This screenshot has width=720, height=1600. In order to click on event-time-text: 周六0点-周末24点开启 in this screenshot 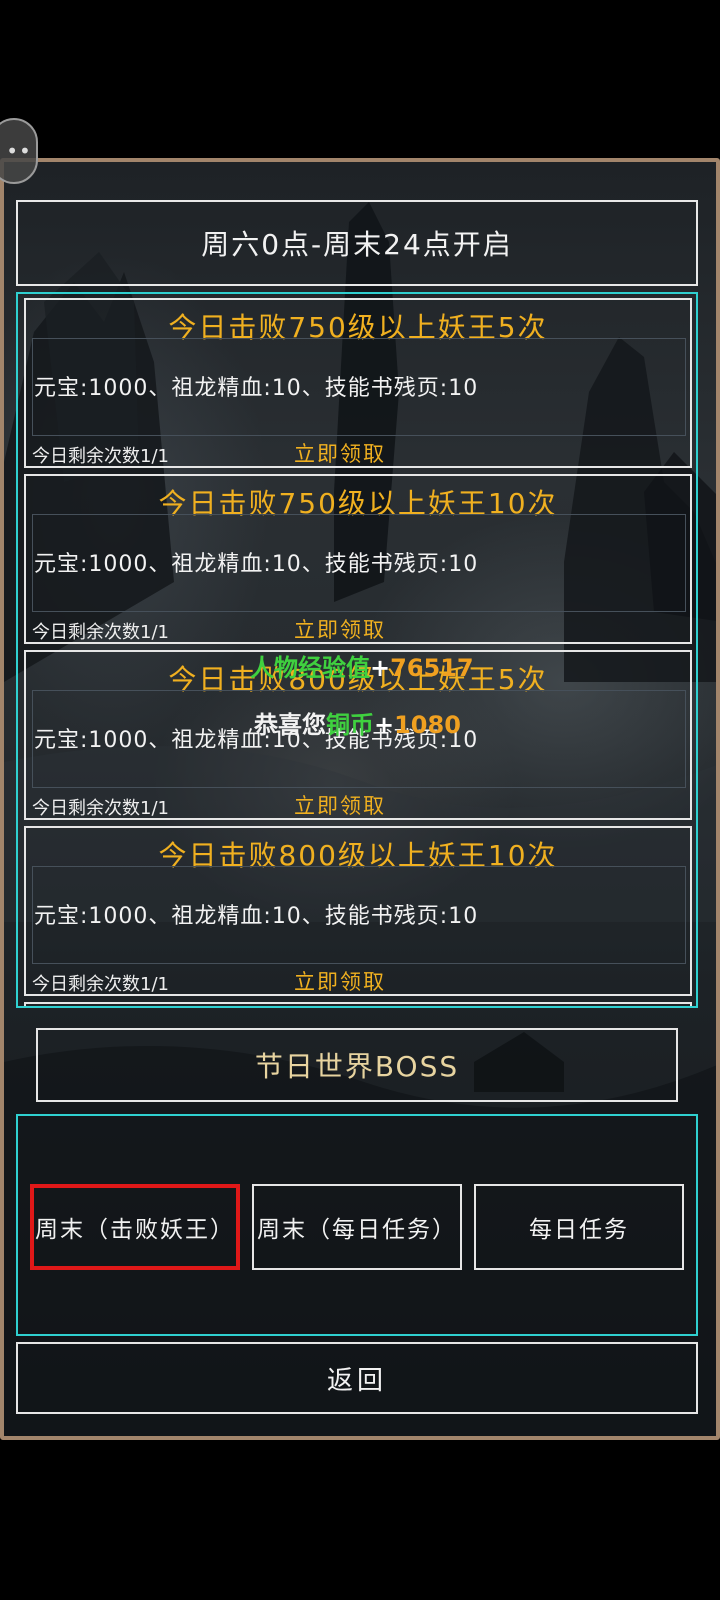, I will do `click(357, 244)`.